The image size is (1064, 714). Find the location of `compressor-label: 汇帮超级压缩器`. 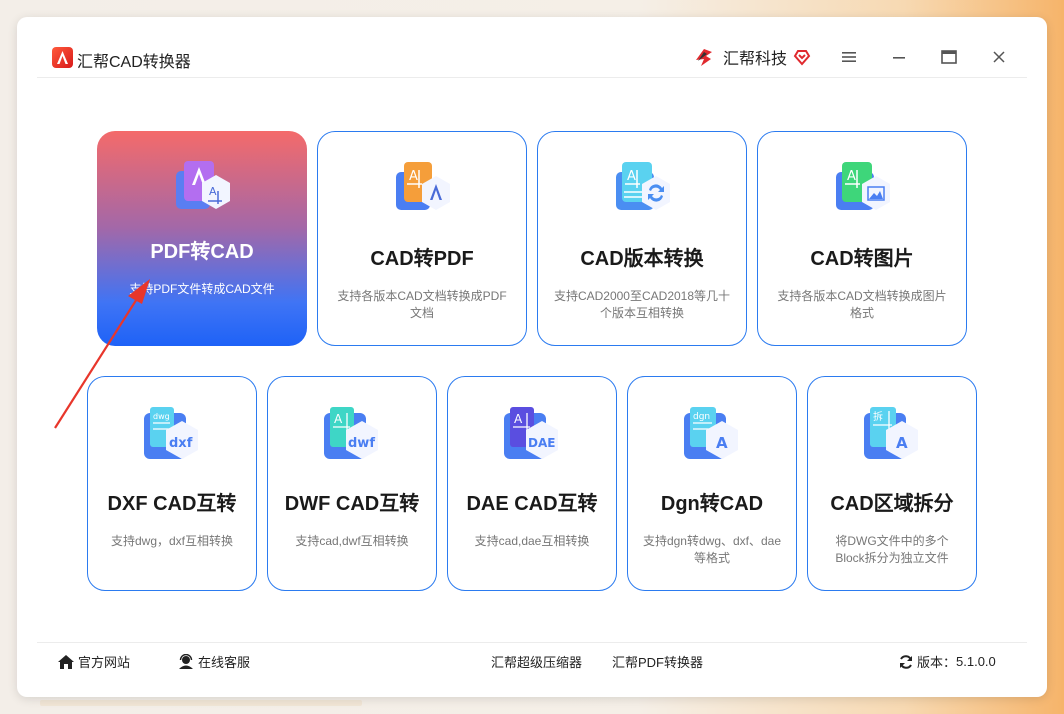

compressor-label: 汇帮超级压缩器 is located at coordinates (537, 662).